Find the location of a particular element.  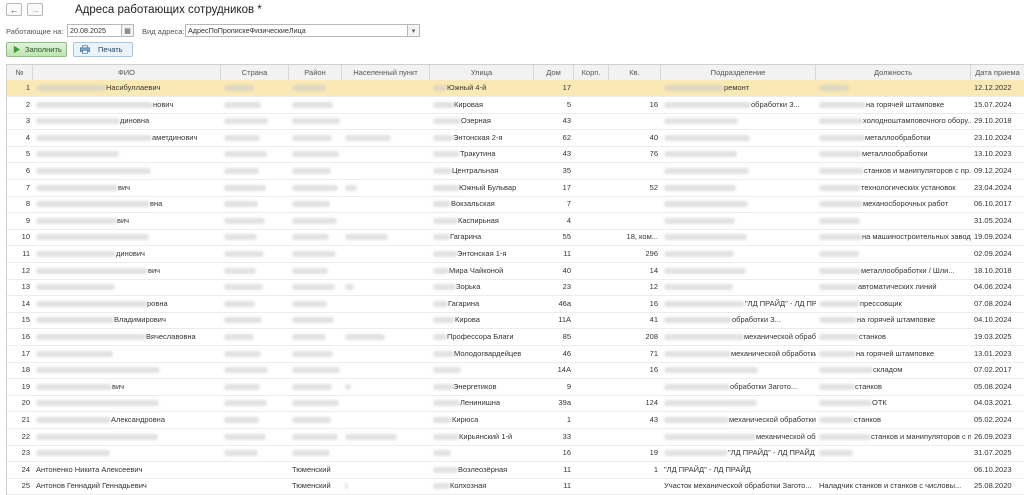

cell-text: металлообработки is located at coordinates (898, 137).